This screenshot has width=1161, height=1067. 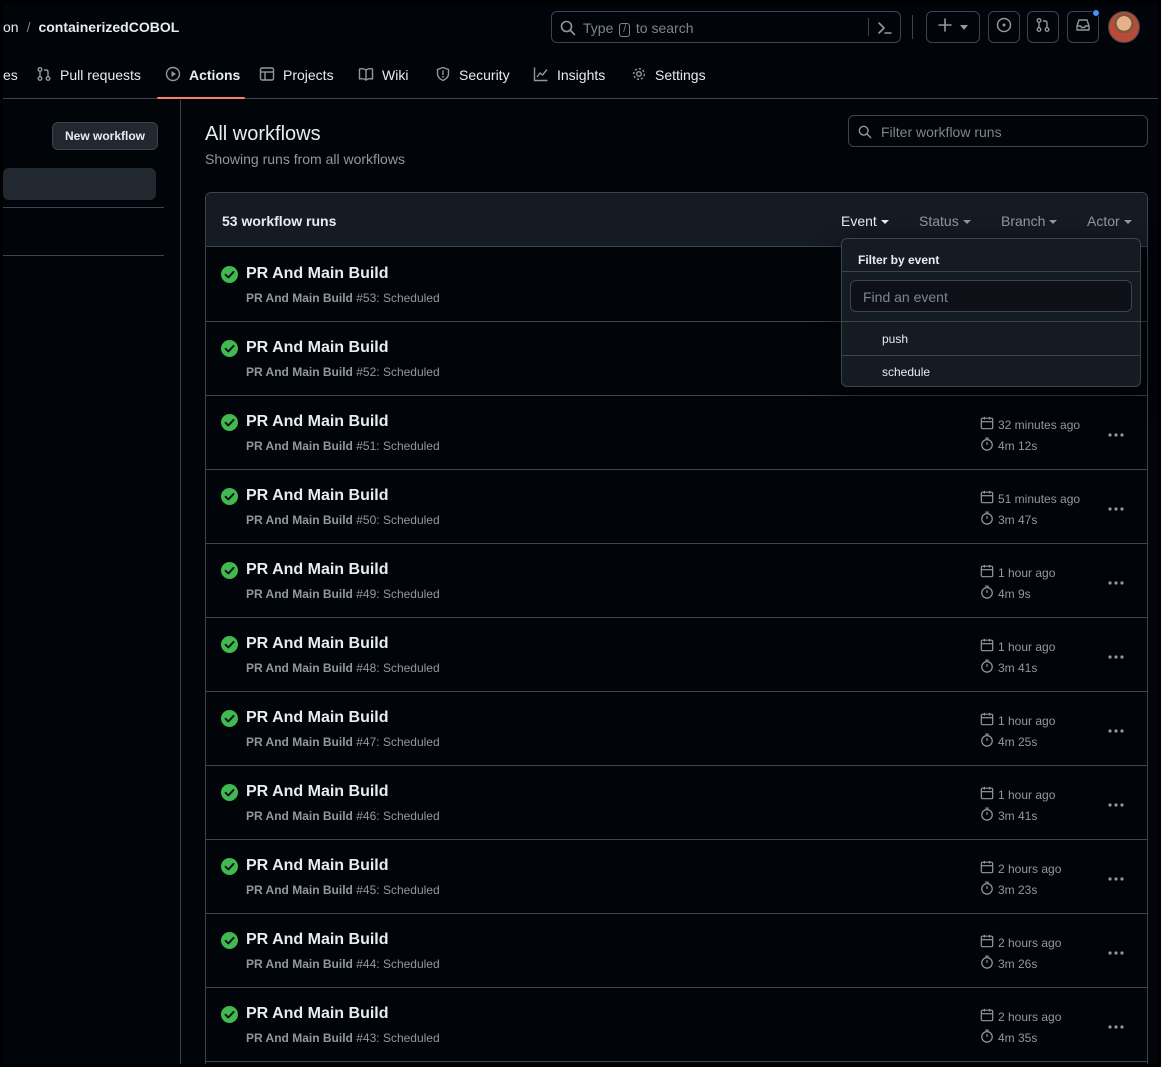 I want to click on pull-requests-button, so click(x=1043, y=27).